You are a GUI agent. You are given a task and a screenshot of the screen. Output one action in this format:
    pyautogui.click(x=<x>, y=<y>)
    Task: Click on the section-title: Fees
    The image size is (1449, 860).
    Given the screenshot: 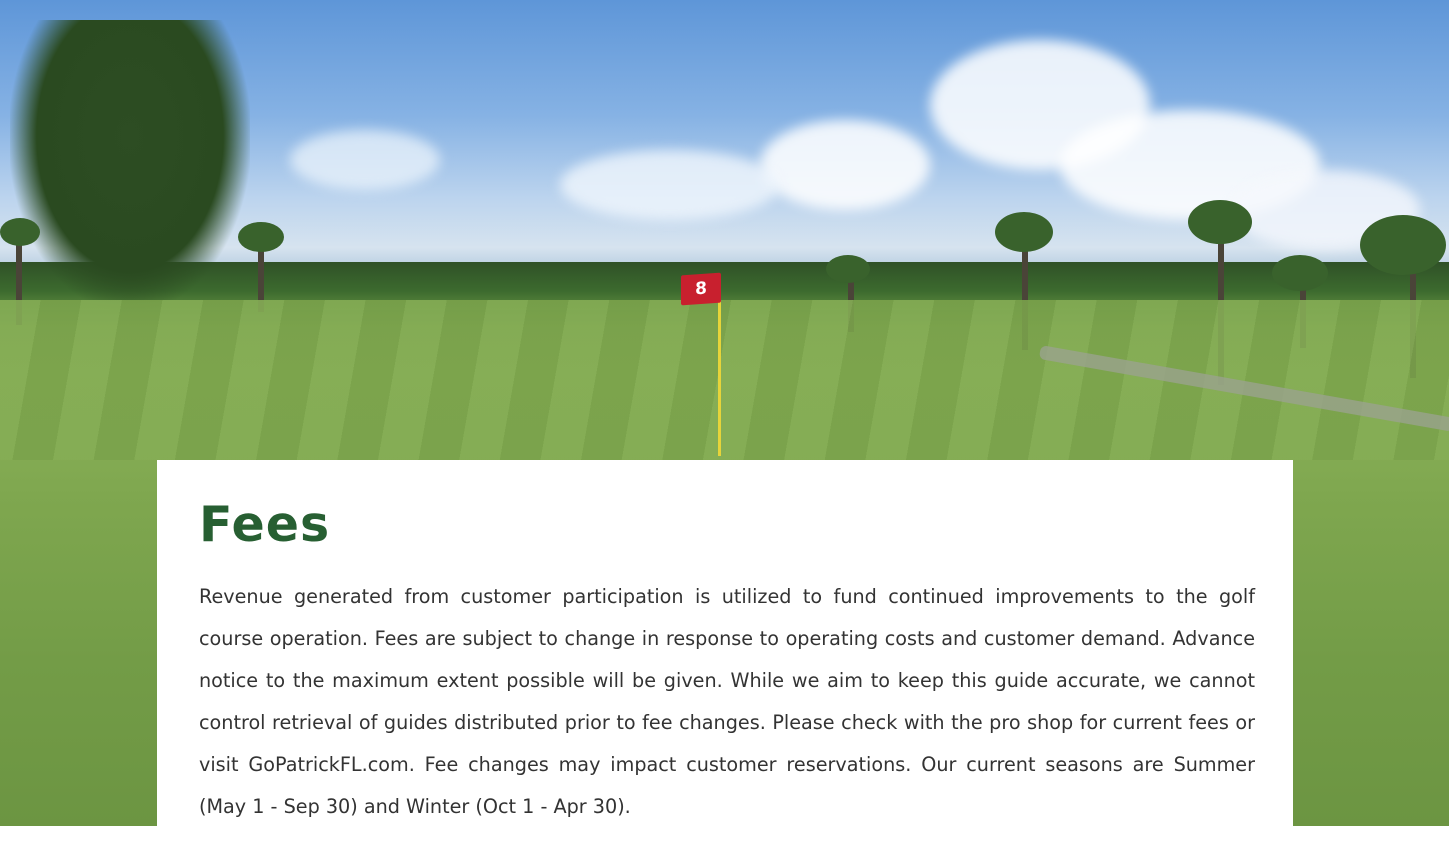 What is the action you would take?
    pyautogui.click(x=265, y=524)
    